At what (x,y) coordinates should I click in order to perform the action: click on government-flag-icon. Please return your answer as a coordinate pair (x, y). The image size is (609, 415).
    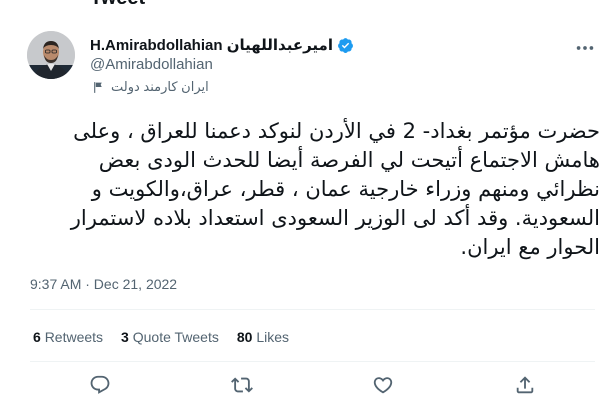
    Looking at the image, I should click on (98, 87).